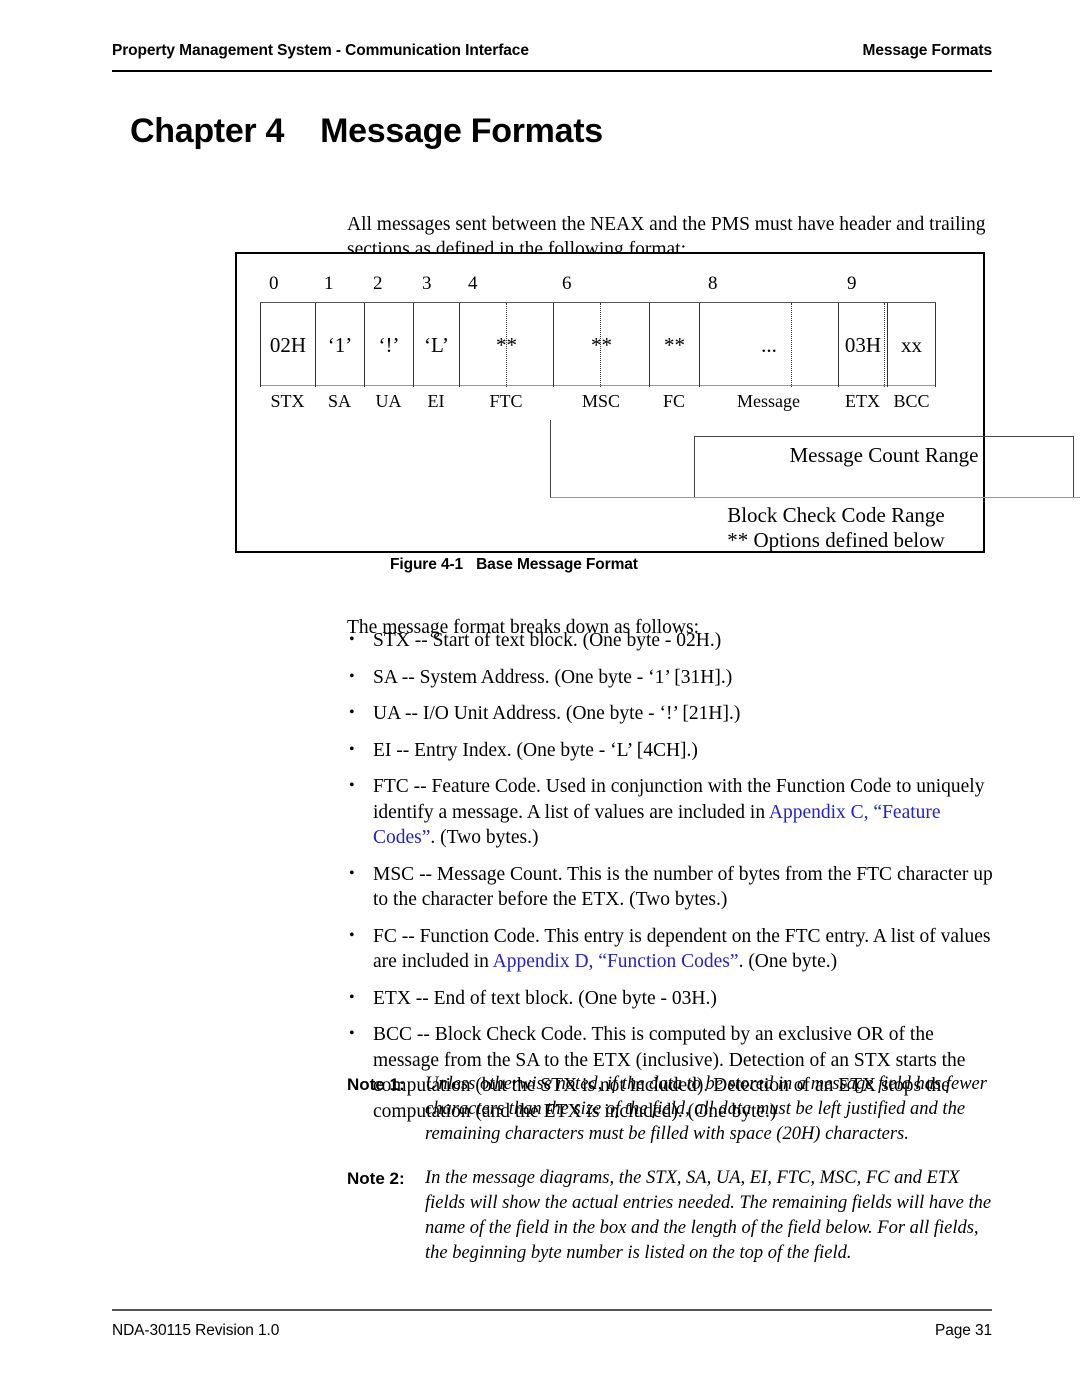  What do you see at coordinates (862, 401) in the screenshot?
I see `message-field-label: ETX` at bounding box center [862, 401].